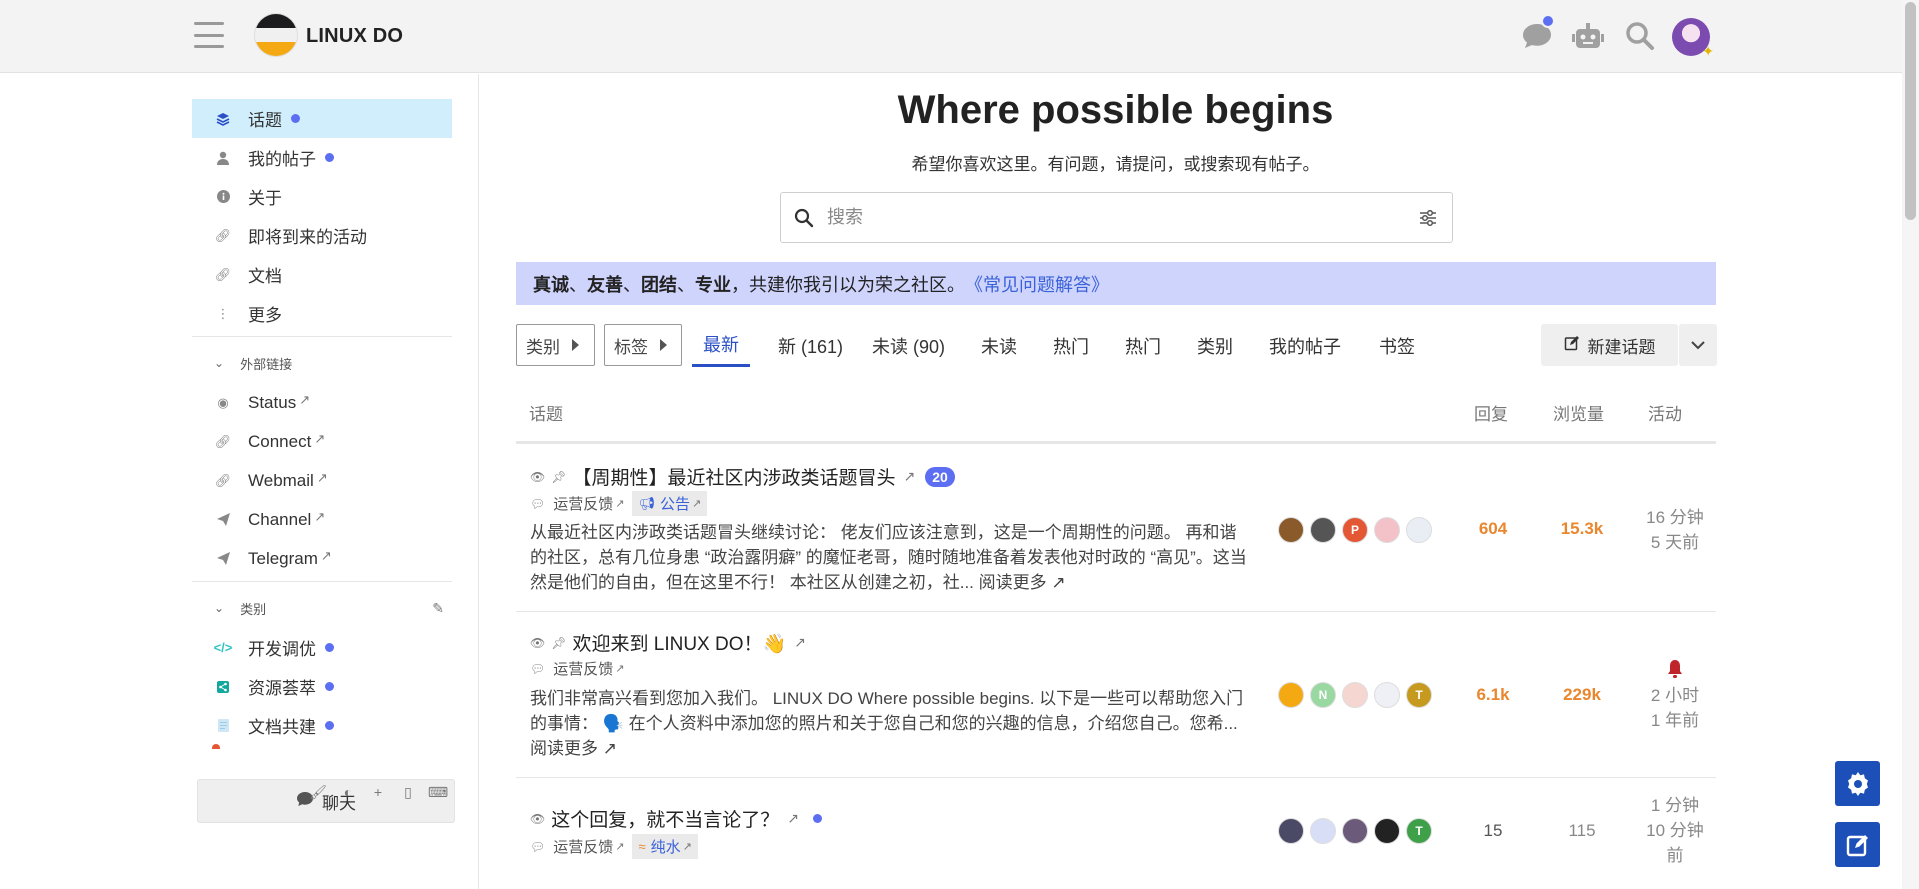 This screenshot has width=1919, height=889. Describe the element at coordinates (713, 284) in the screenshot. I see `banner-word: 专业` at that location.